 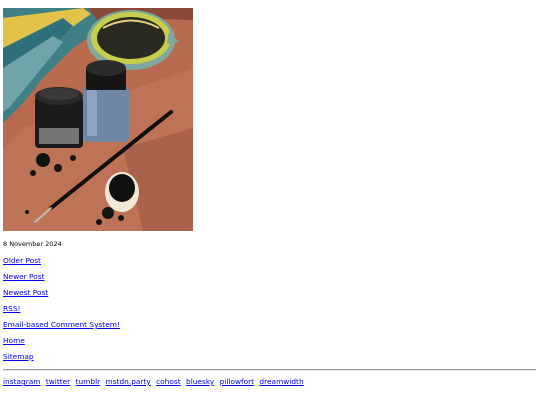 I want to click on twitter-link: twitter, so click(x=58, y=381).